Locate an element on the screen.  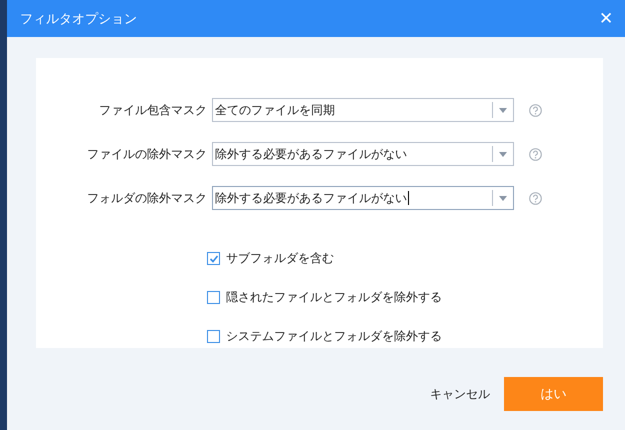
mask-label: ファイルの除外マスク is located at coordinates (146, 154).